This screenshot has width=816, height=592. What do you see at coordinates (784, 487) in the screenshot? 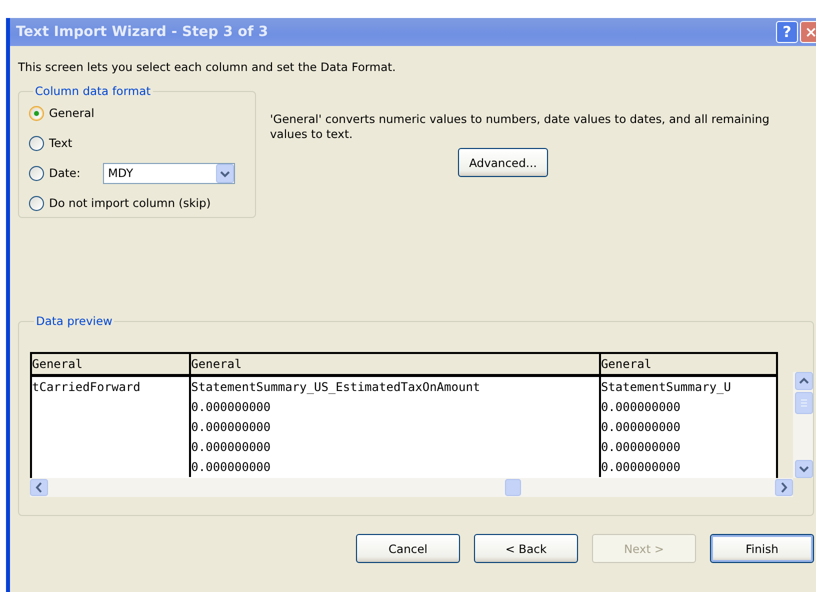
I see `scroll-right-icon` at bounding box center [784, 487].